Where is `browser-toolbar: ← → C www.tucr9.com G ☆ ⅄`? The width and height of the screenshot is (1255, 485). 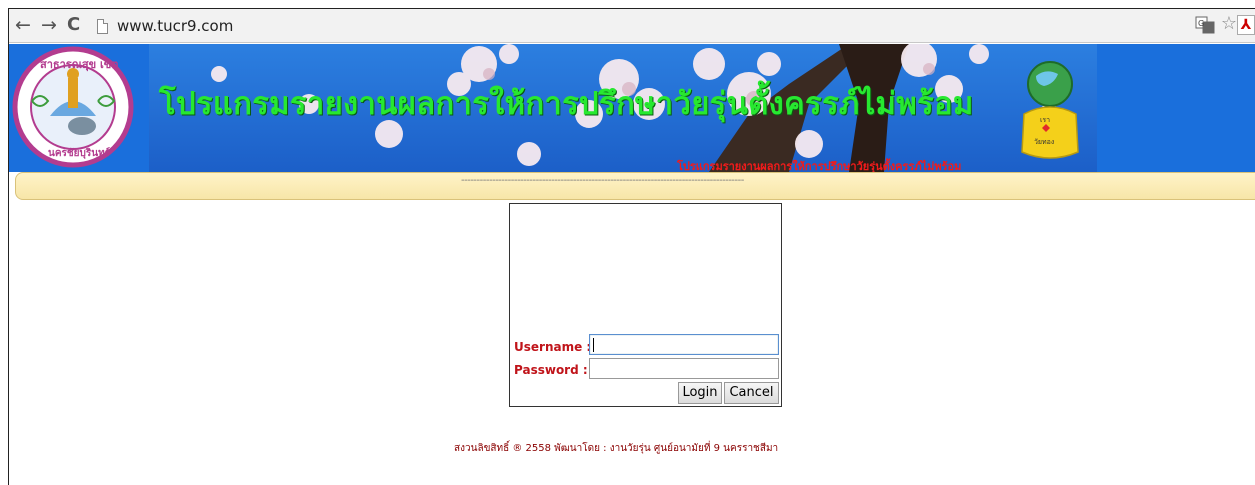 browser-toolbar: ← → C www.tucr9.com G ☆ ⅄ is located at coordinates (632, 26).